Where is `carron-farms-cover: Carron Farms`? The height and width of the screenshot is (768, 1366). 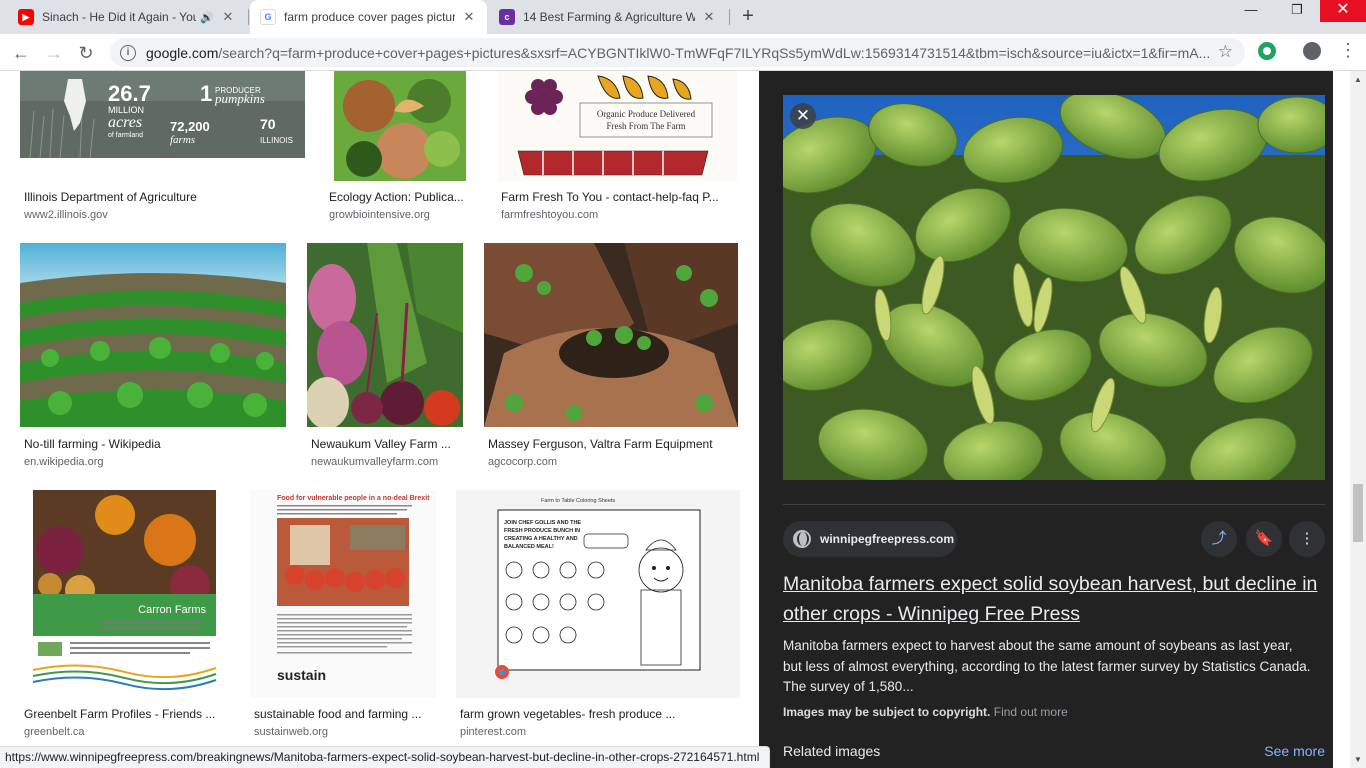 carron-farms-cover: Carron Farms is located at coordinates (125, 594).